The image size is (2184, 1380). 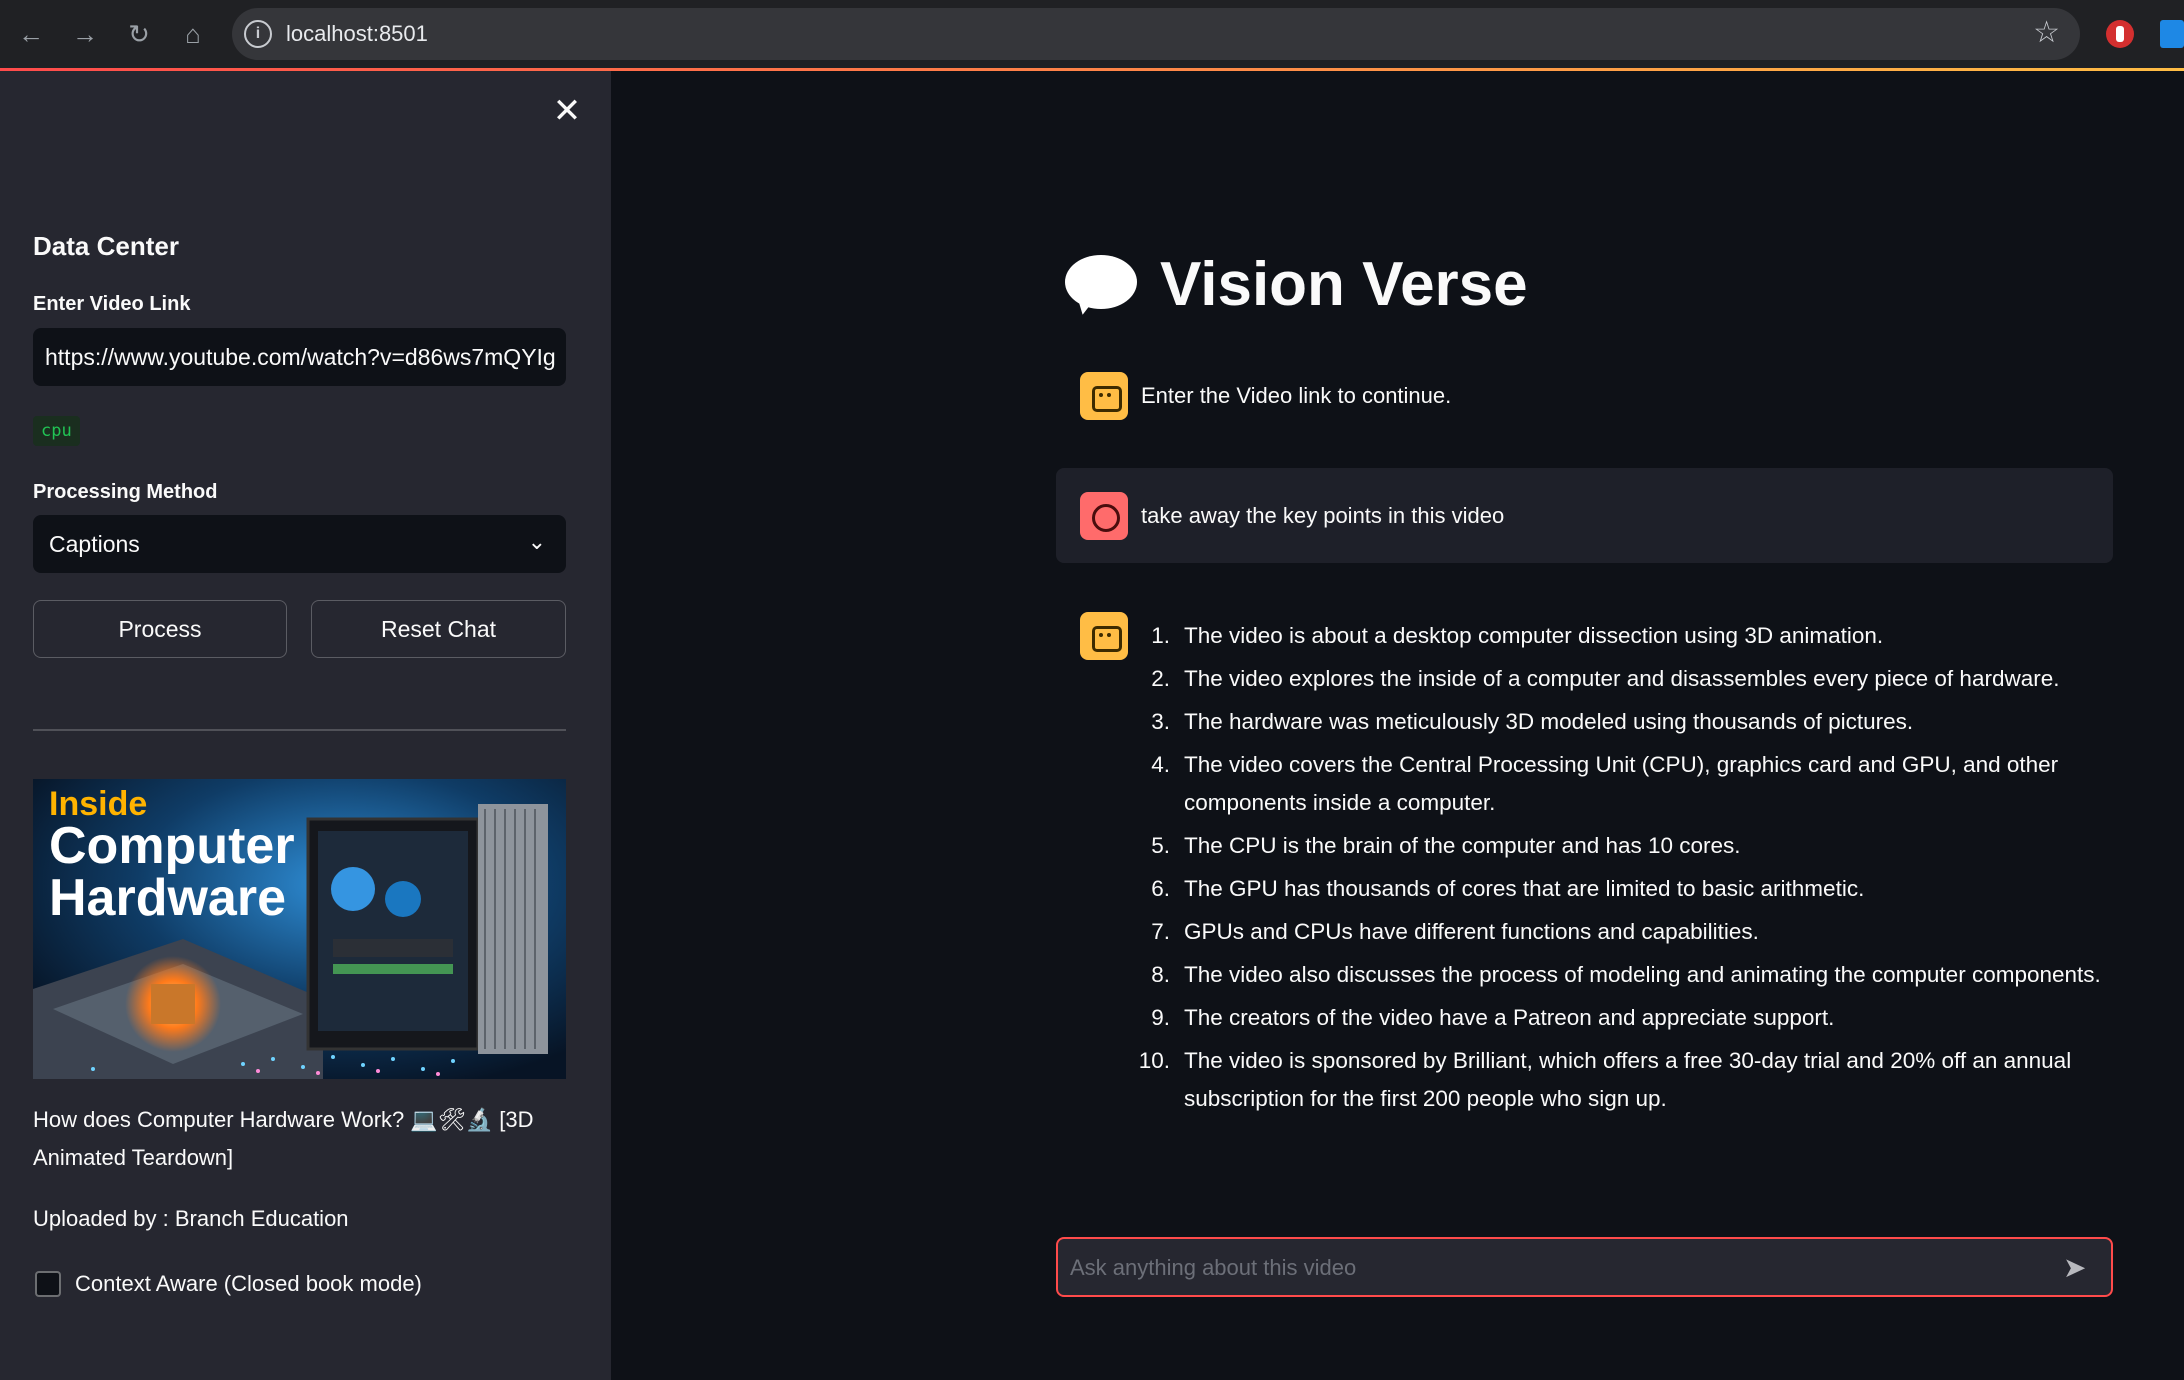 I want to click on list-item-number: 8., so click(x=1160, y=974).